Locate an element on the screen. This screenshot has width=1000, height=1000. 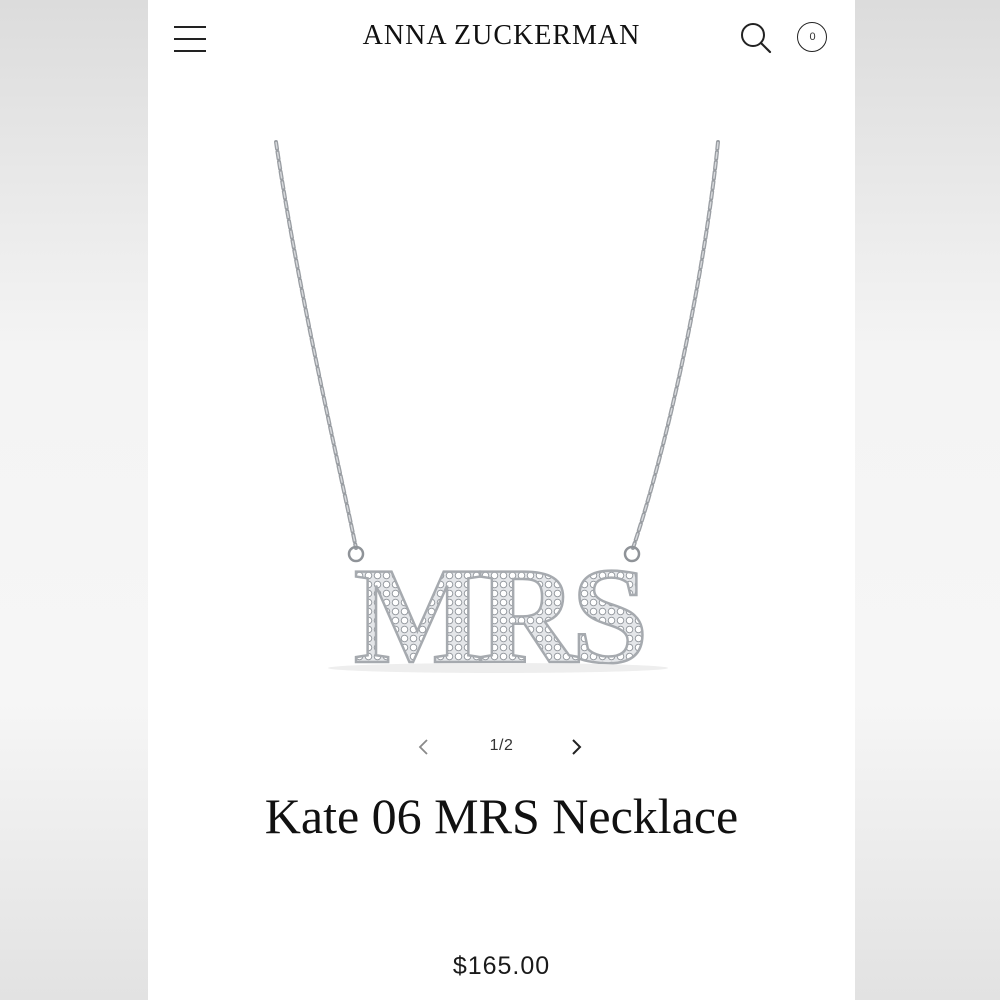
image-counter: 1/2 is located at coordinates (501, 745).